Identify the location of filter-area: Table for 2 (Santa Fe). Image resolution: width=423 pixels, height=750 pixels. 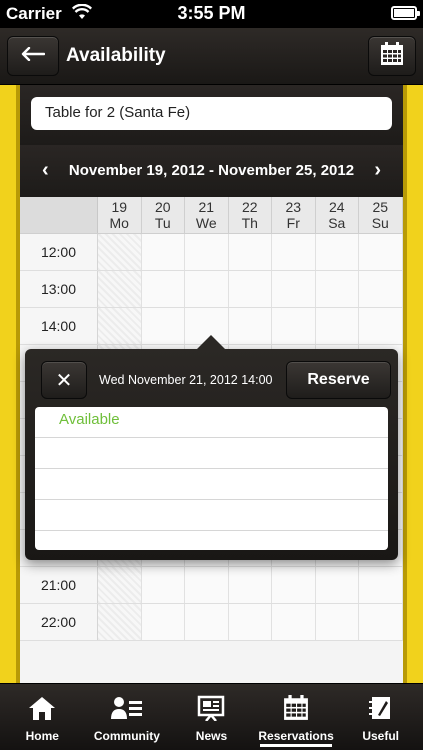
(211, 115).